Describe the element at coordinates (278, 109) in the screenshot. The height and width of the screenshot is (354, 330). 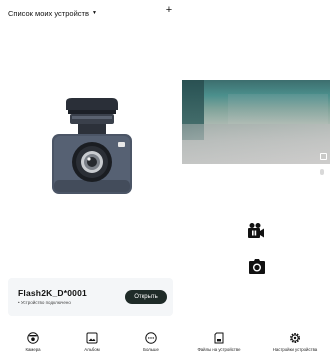
I see `preview-board` at that location.